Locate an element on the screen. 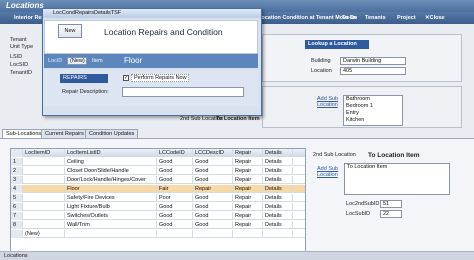  column-header: LocItemListID is located at coordinates (111, 153).